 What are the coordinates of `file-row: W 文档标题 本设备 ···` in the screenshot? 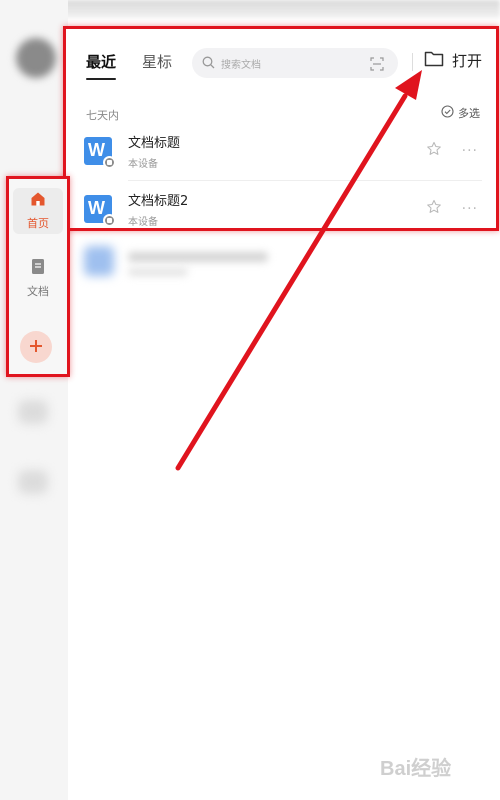 It's located at (283, 151).